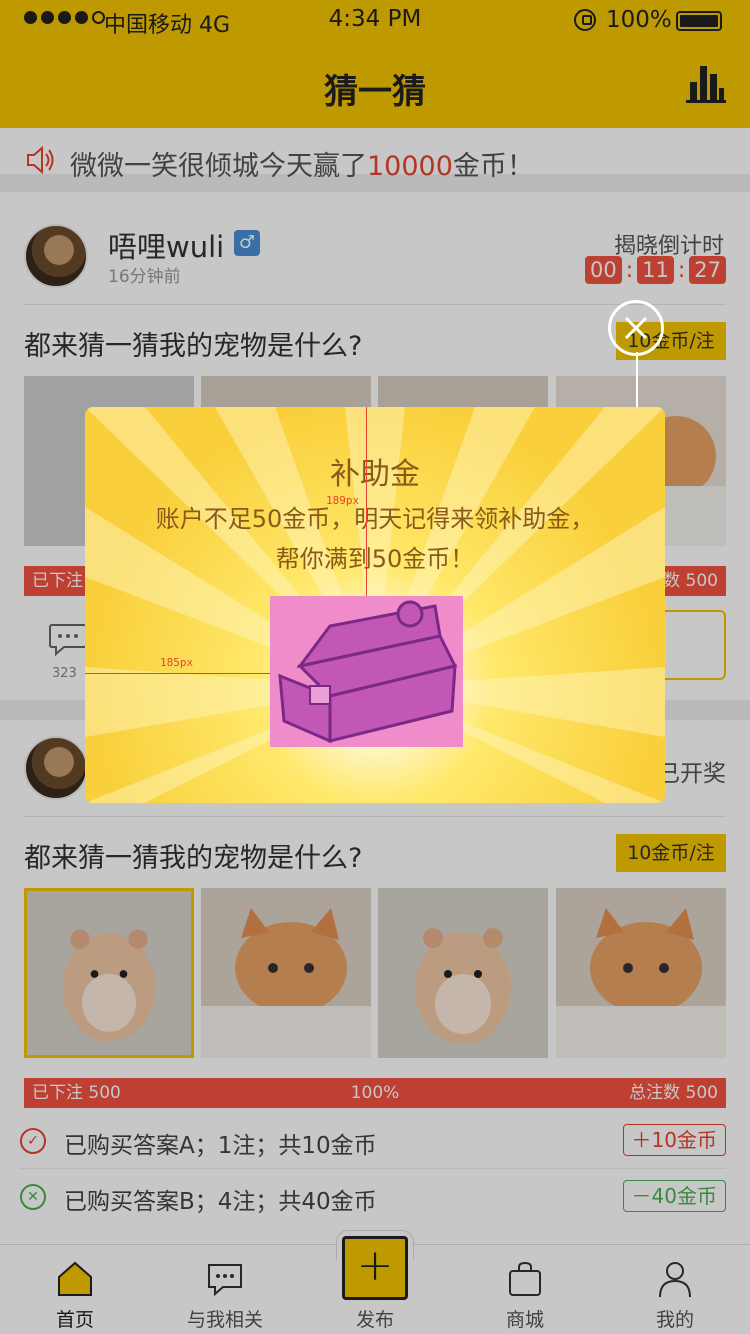 This screenshot has width=750, height=1334. Describe the element at coordinates (343, 500) in the screenshot. I see `measure-label-vertical: 189px` at that location.